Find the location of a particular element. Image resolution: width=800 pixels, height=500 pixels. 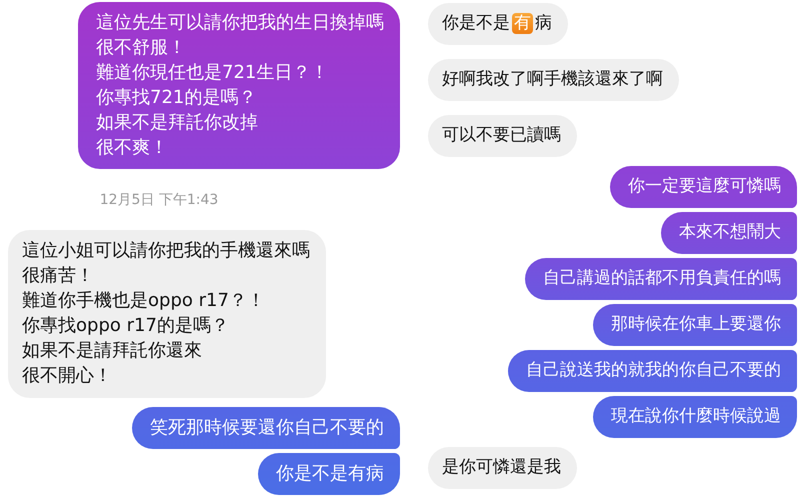

message-bubble: 你是不是 有 病 is located at coordinates (498, 24).